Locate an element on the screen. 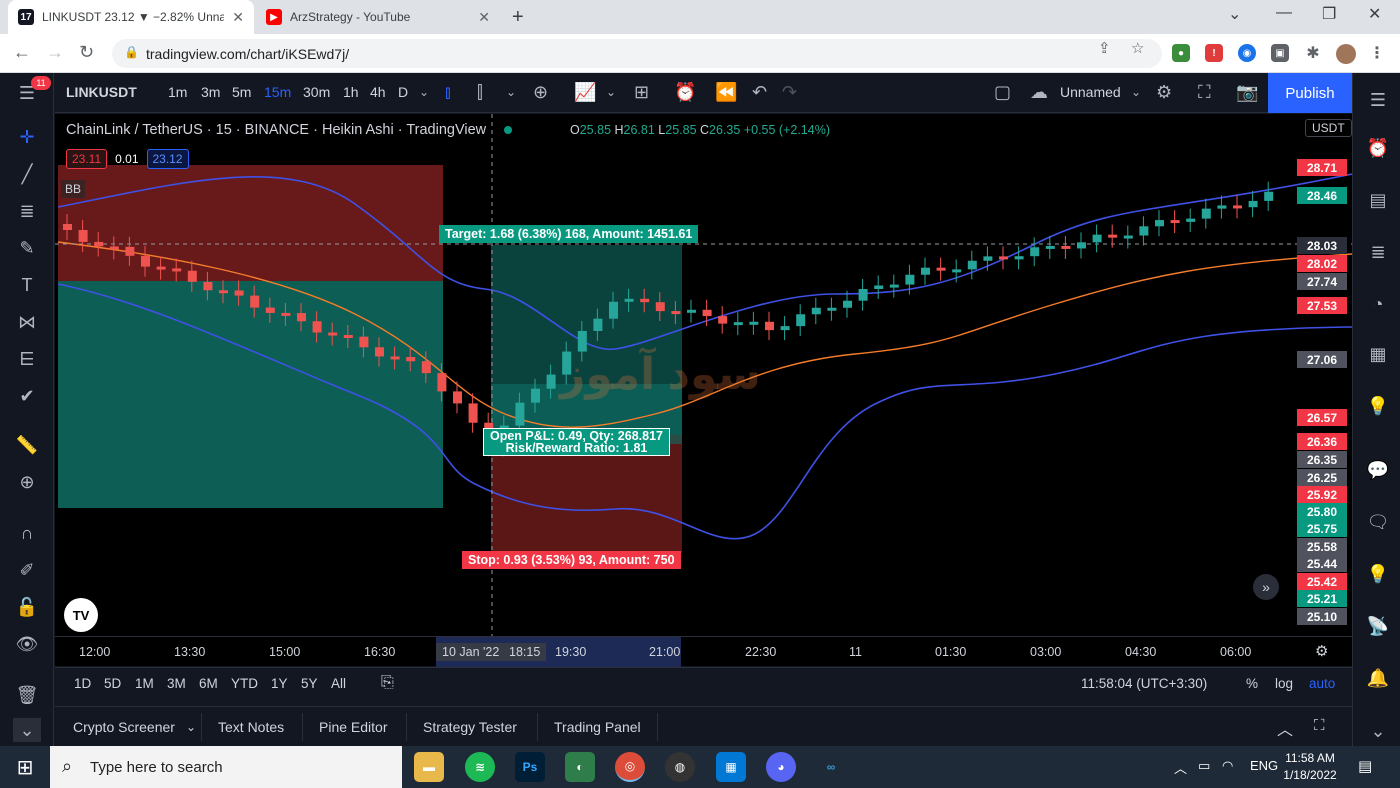  range-1d: 1D is located at coordinates (82, 683).